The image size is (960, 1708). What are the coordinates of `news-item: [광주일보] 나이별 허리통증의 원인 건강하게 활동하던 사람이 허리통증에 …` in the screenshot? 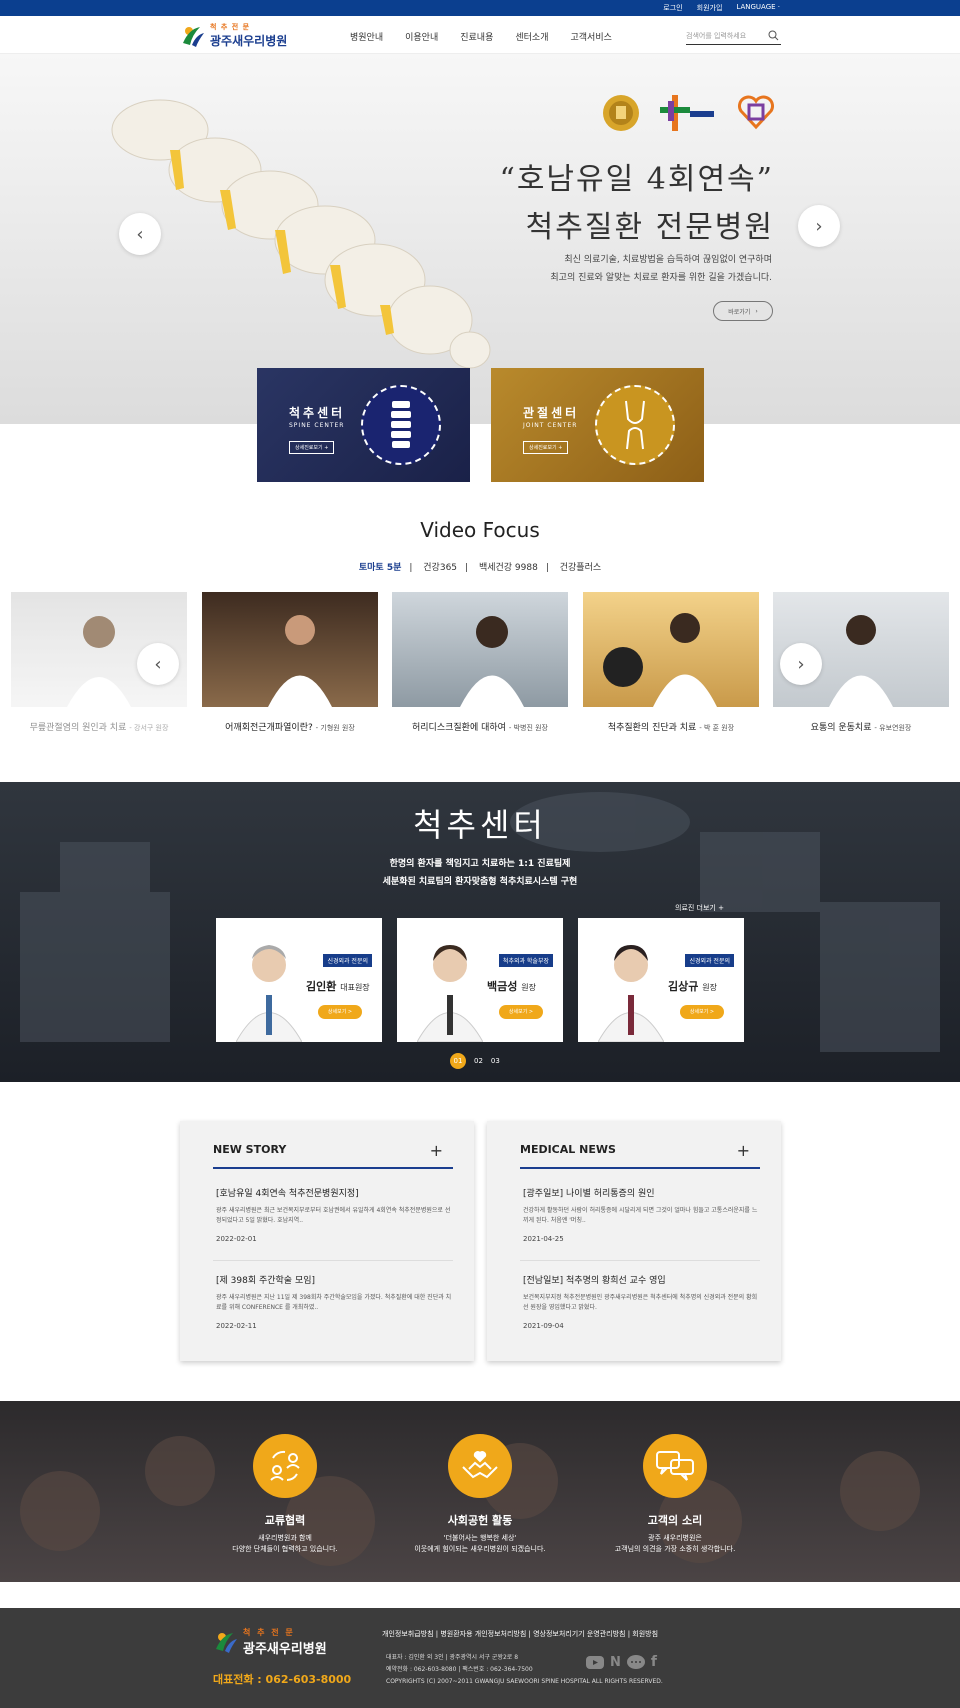 It's located at (641, 1214).